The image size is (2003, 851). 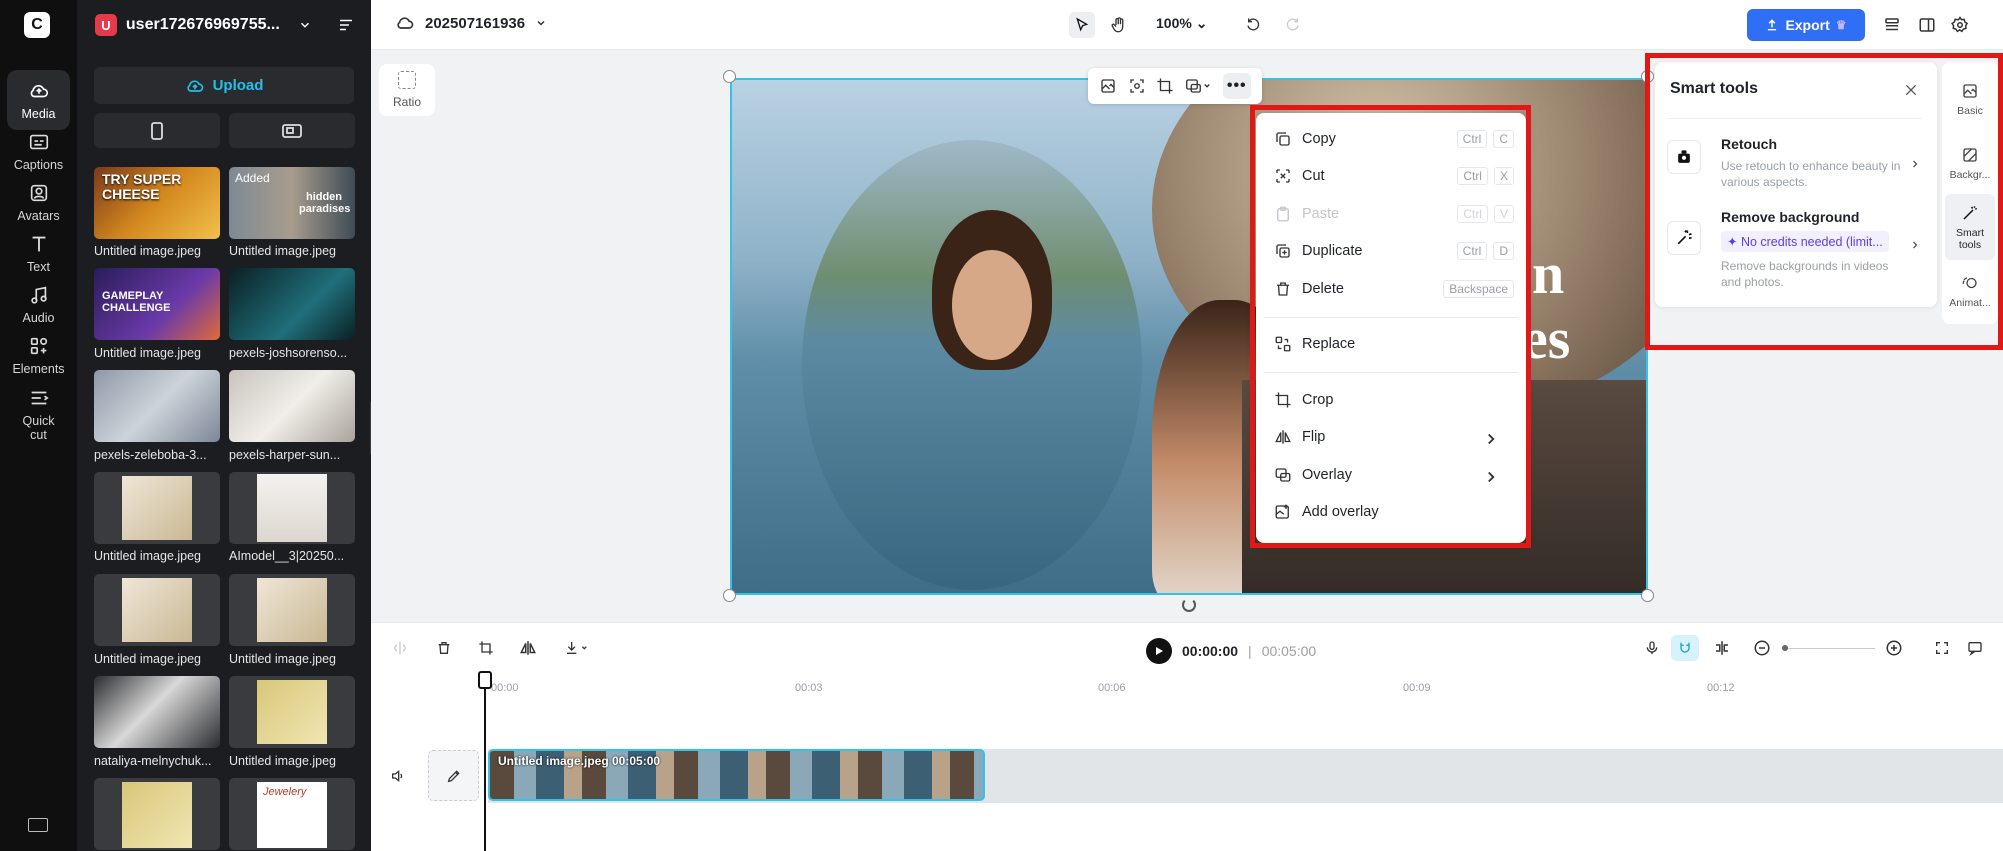 I want to click on media-thumbnail: GAMEPLAY CHALLENGE, so click(x=157, y=304).